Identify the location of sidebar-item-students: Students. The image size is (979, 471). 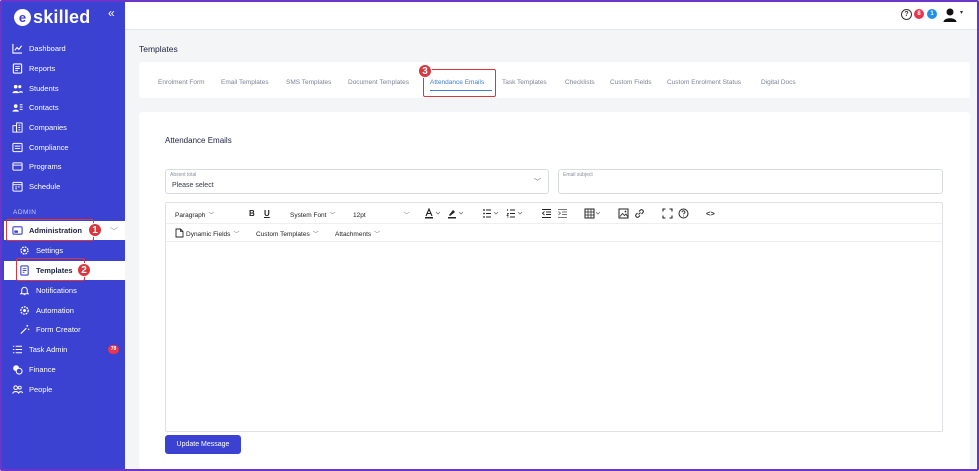
(35, 88).